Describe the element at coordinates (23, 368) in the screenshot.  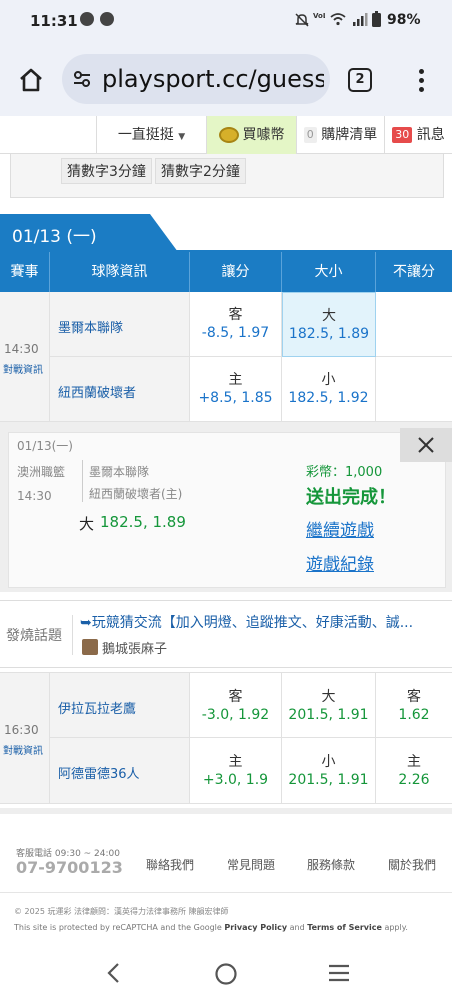
I see `match1-link: 對戰資訊` at that location.